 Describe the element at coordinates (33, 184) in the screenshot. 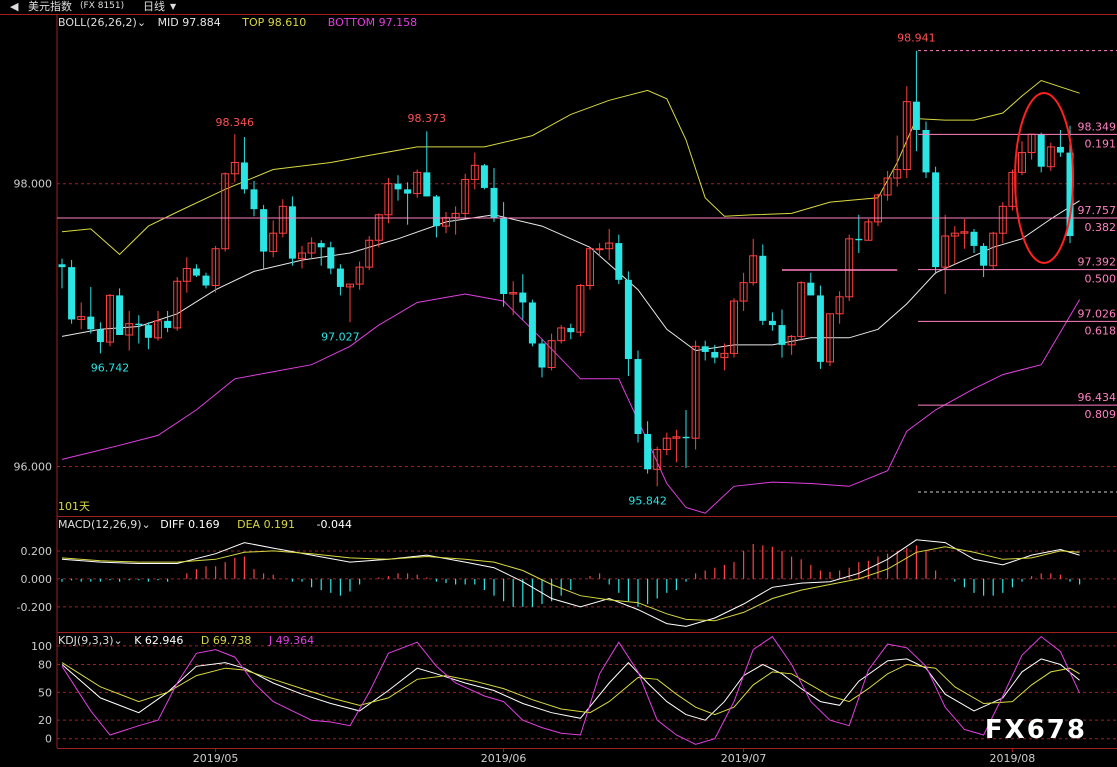

I see `y-tick-label: 98.000` at that location.